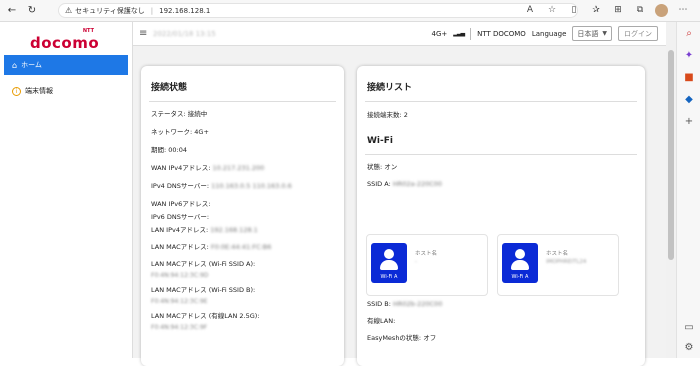 The width and height of the screenshot is (700, 366). Describe the element at coordinates (221, 186) in the screenshot. I see `ipv4-dns-row: IPv4 DNSサーバー: 110.163.0.5 110.163.0.6` at that location.